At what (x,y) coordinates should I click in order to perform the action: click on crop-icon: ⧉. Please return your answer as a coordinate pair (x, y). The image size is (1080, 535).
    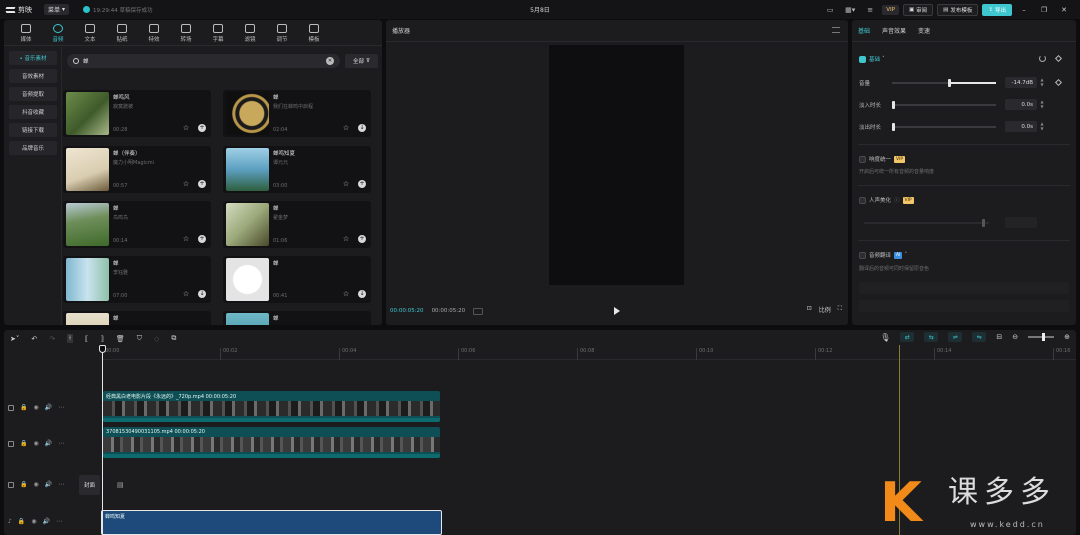
    Looking at the image, I should click on (173, 338).